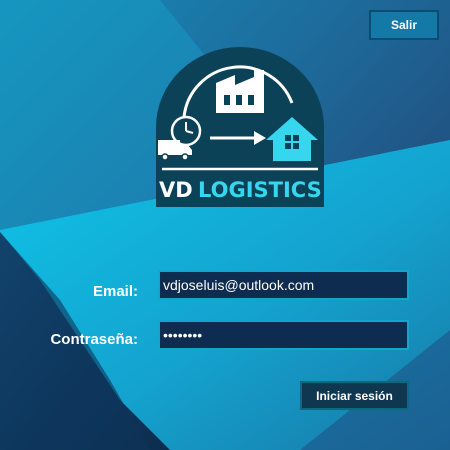 The height and width of the screenshot is (450, 450). Describe the element at coordinates (404, 25) in the screenshot. I see `exit-button: Salir` at that location.